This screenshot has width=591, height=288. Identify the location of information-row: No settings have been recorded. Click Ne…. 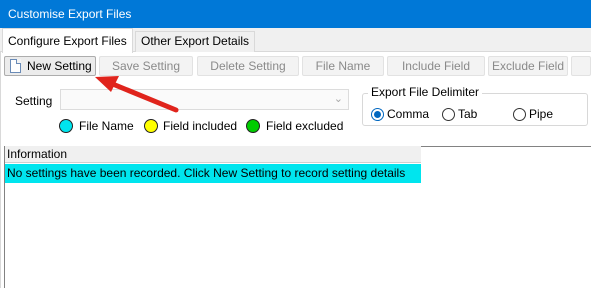
(213, 173).